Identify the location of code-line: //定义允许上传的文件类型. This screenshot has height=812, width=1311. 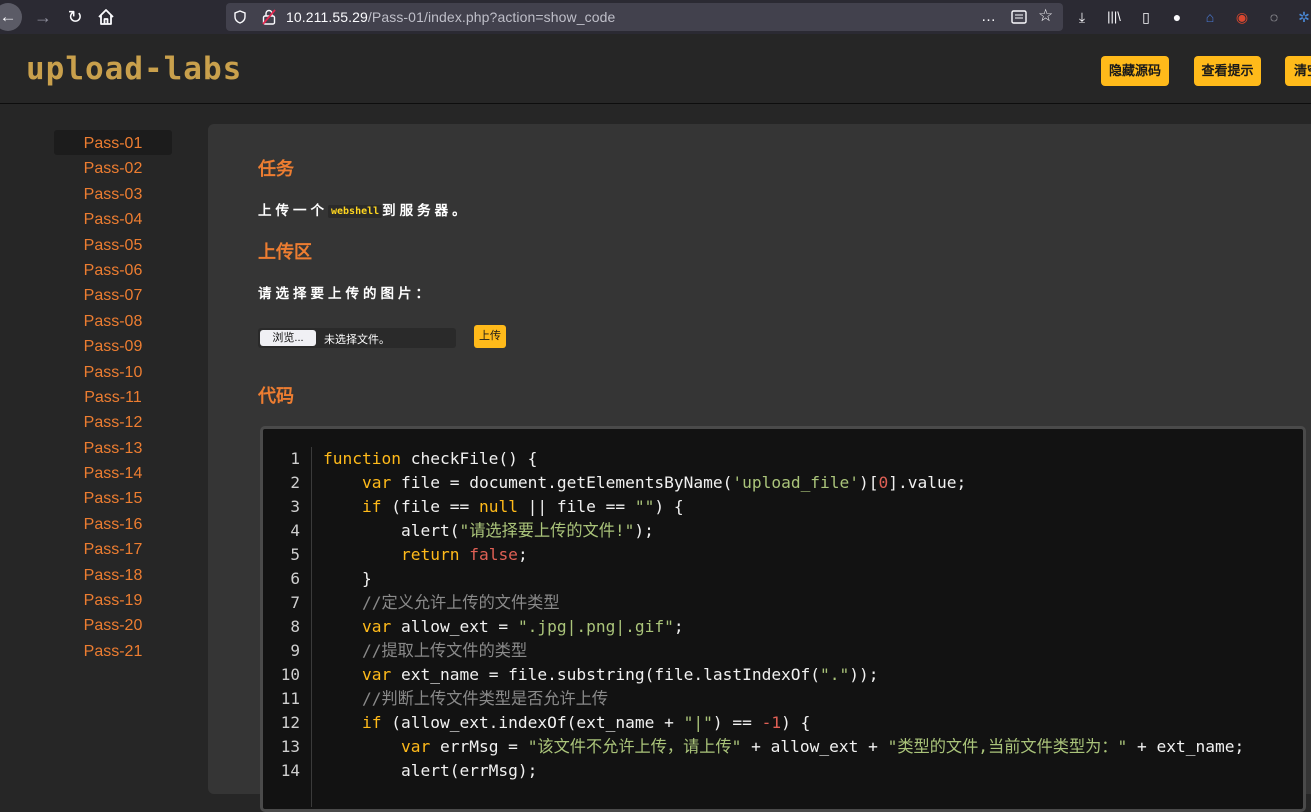
(460, 602).